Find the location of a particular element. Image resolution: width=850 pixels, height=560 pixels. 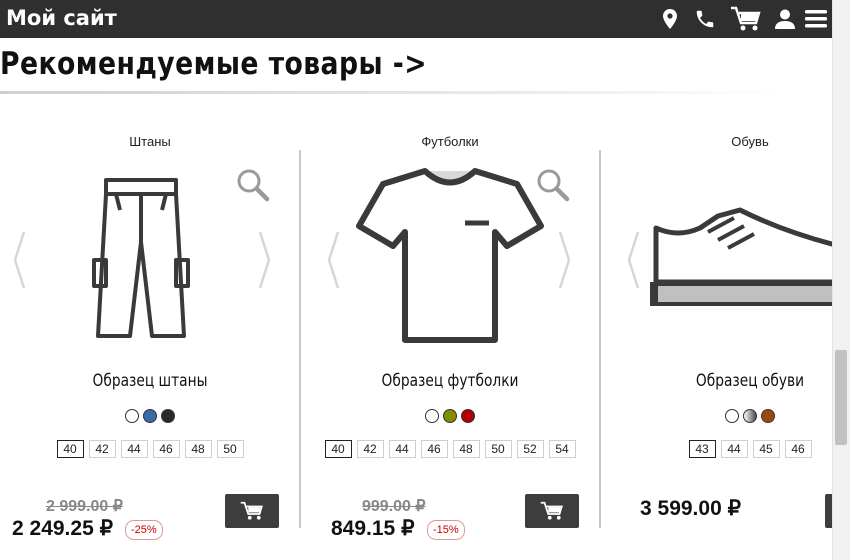

product-name: Образец штаны is located at coordinates (150, 381).